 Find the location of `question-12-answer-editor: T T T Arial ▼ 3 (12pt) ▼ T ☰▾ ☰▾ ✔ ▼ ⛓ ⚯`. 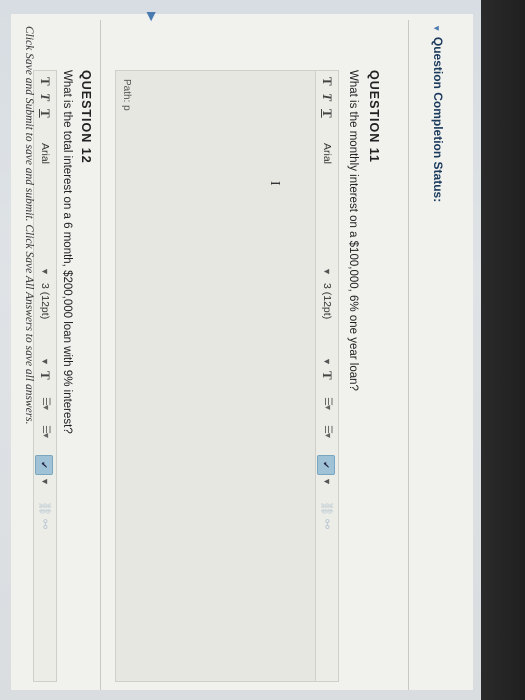

question-12-answer-editor: T T T Arial ▼ 3 (12pt) ▼ T ☰▾ ☰▾ ✔ ▼ ⛓ ⚯ is located at coordinates (45, 376).